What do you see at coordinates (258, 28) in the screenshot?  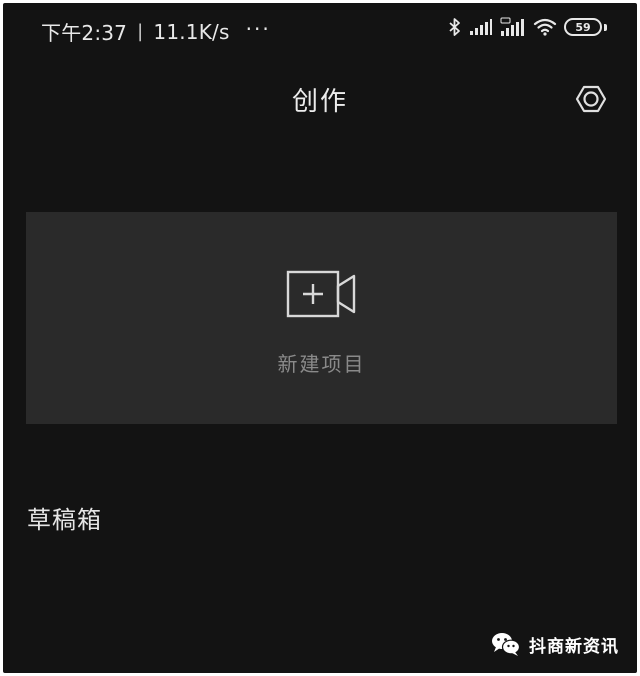 I see `more-notifications-icon: ···` at bounding box center [258, 28].